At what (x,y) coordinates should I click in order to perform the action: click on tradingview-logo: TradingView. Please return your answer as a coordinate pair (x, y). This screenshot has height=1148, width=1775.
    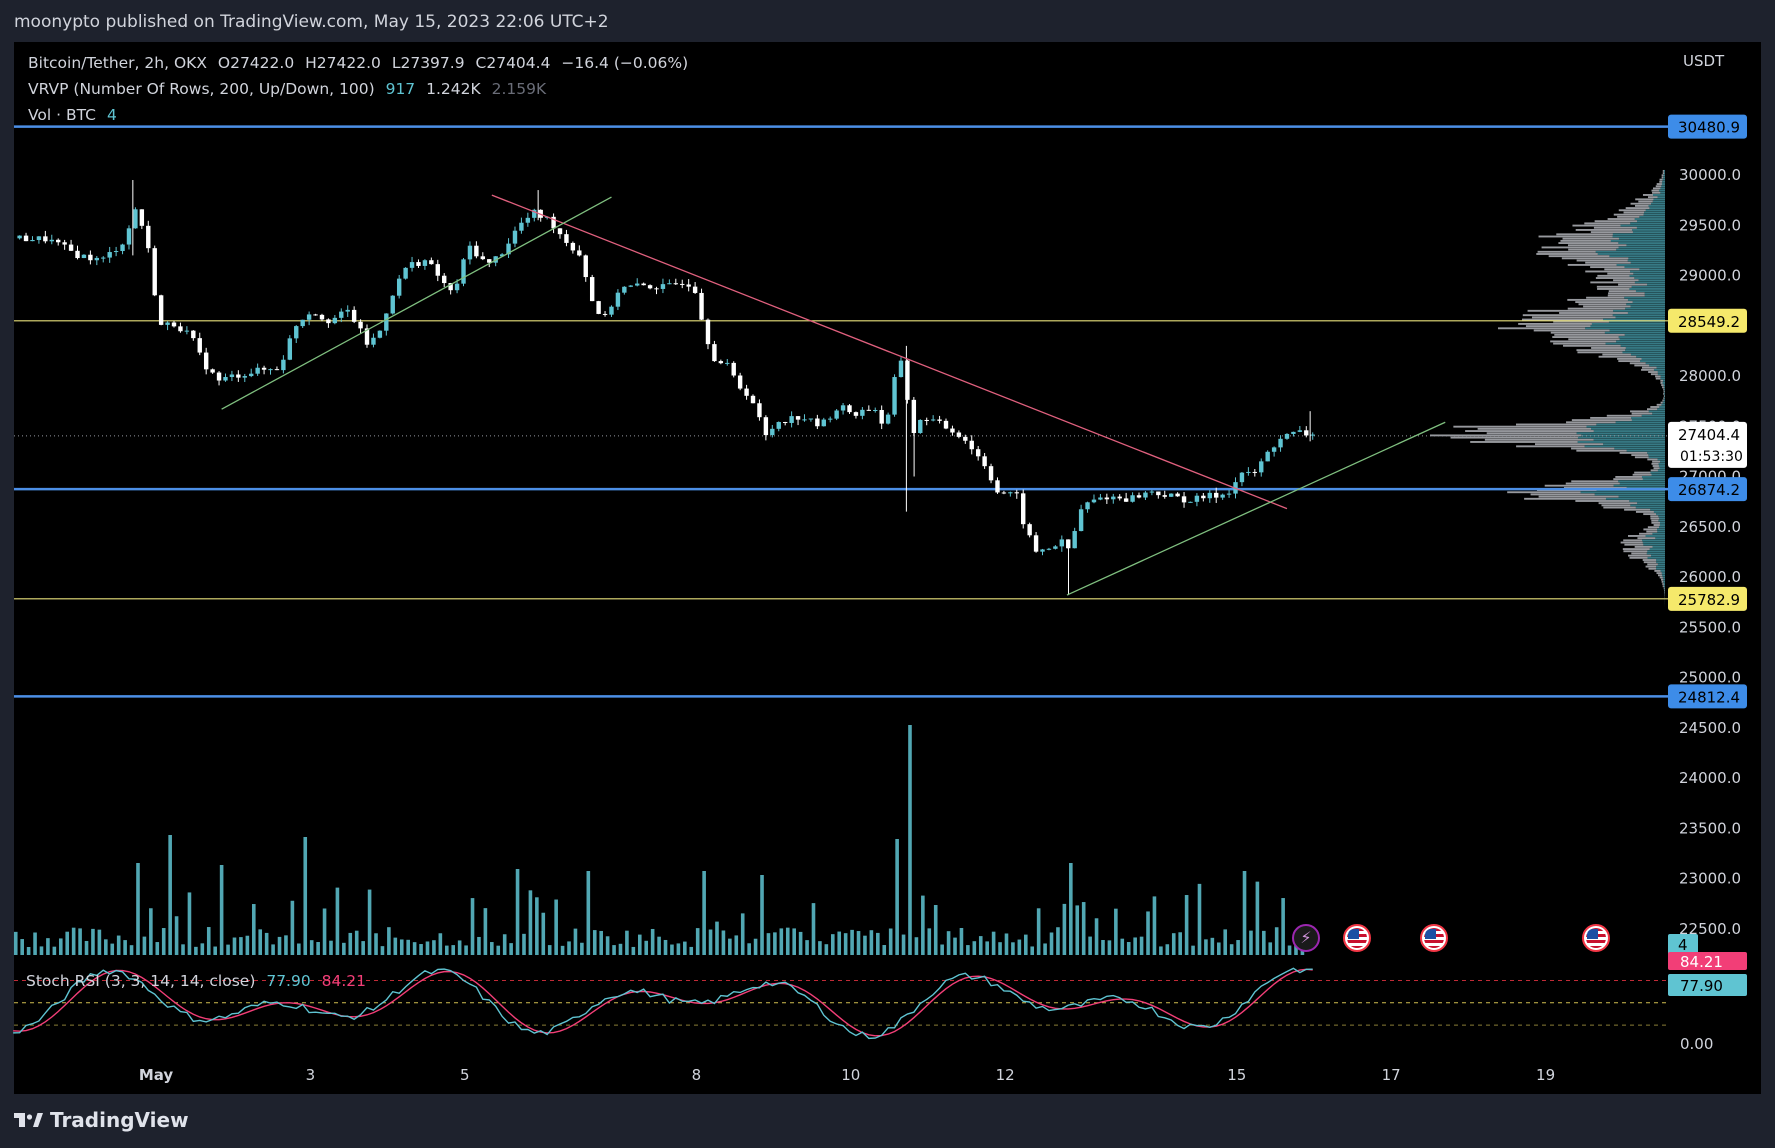
    Looking at the image, I should click on (101, 1120).